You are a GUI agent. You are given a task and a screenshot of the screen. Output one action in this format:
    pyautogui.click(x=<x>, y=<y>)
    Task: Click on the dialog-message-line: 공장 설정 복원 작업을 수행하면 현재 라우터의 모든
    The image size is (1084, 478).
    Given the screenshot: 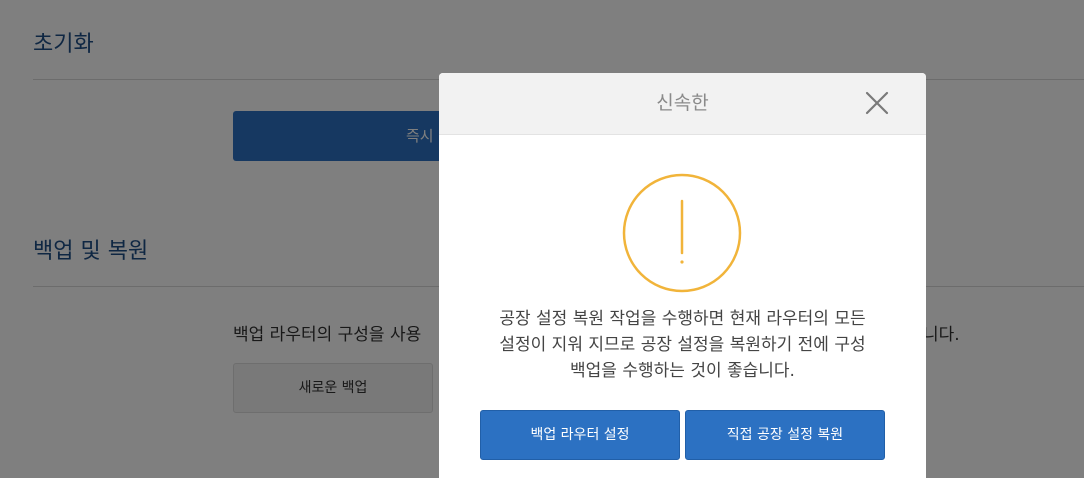 What is the action you would take?
    pyautogui.click(x=682, y=319)
    